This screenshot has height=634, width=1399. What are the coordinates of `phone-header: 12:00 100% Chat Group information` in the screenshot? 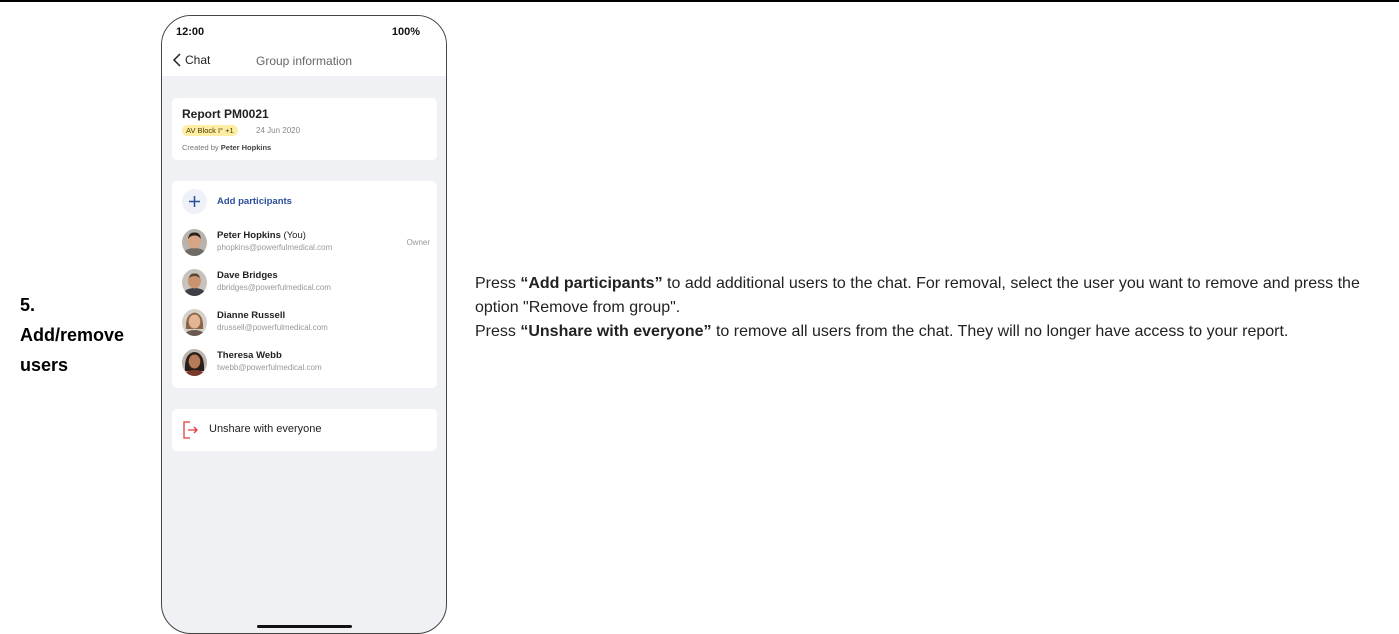 It's located at (304, 46).